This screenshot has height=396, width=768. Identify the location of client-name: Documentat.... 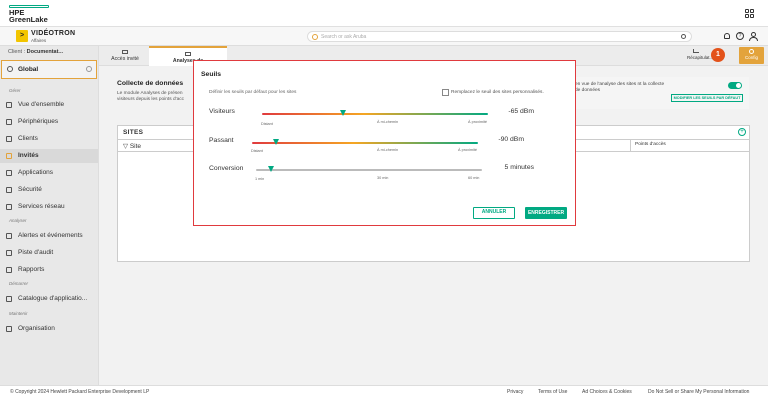
(45, 52).